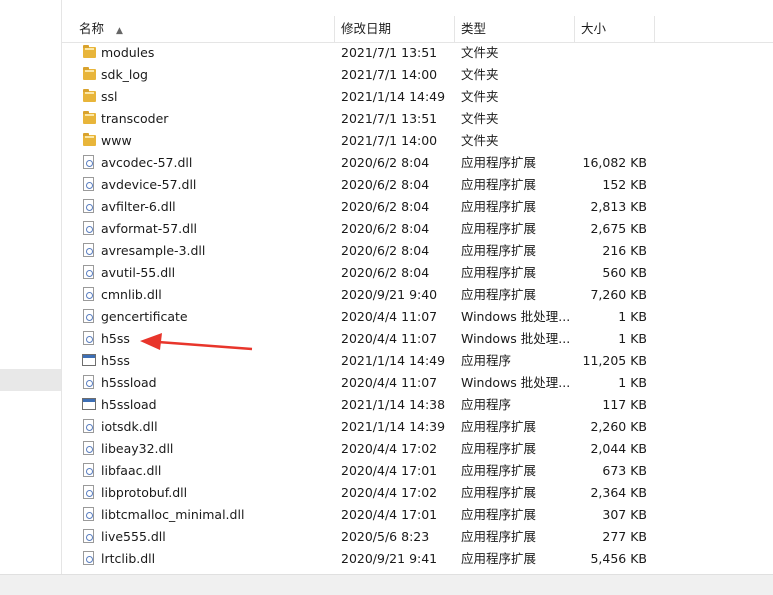 The image size is (773, 595). I want to click on table-row: libeay32.dll 2020/4/4 17:02 应用程序扩展 2,044 KB, so click(417, 449).